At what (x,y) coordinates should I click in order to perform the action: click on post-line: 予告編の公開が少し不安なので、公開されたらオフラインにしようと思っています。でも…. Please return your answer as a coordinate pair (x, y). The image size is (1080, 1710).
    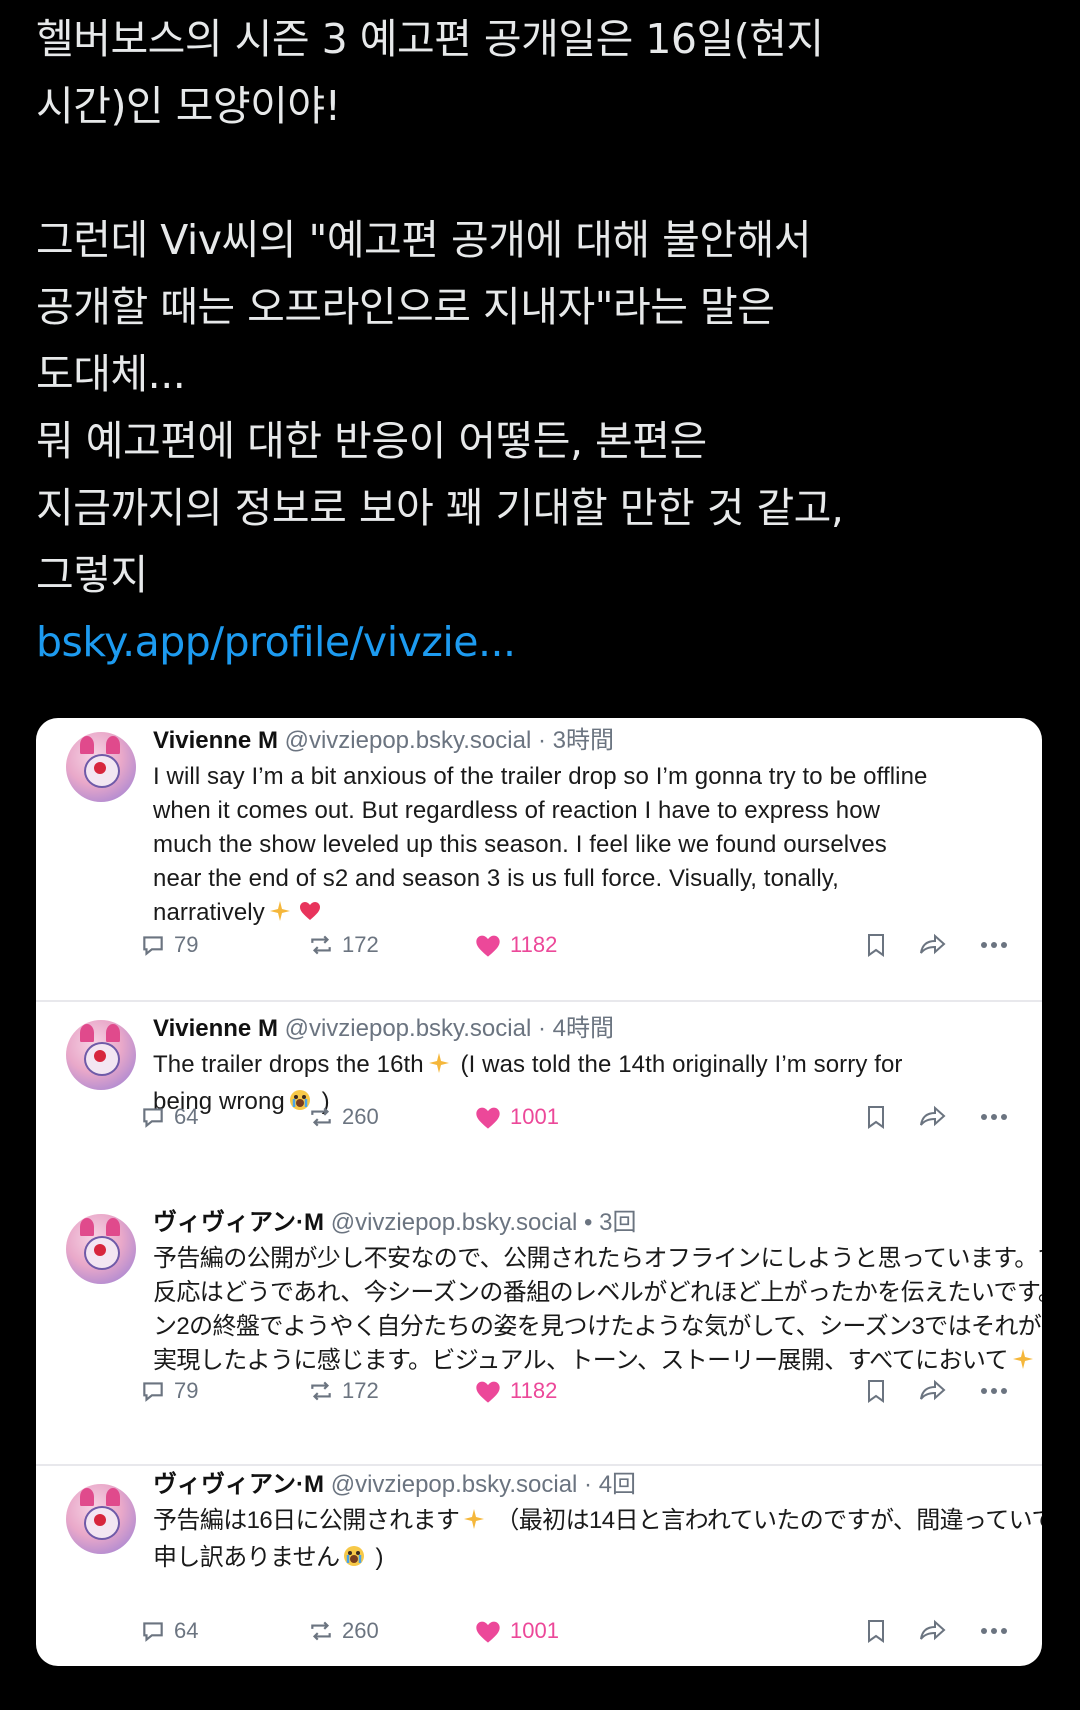
    Looking at the image, I should click on (597, 1258).